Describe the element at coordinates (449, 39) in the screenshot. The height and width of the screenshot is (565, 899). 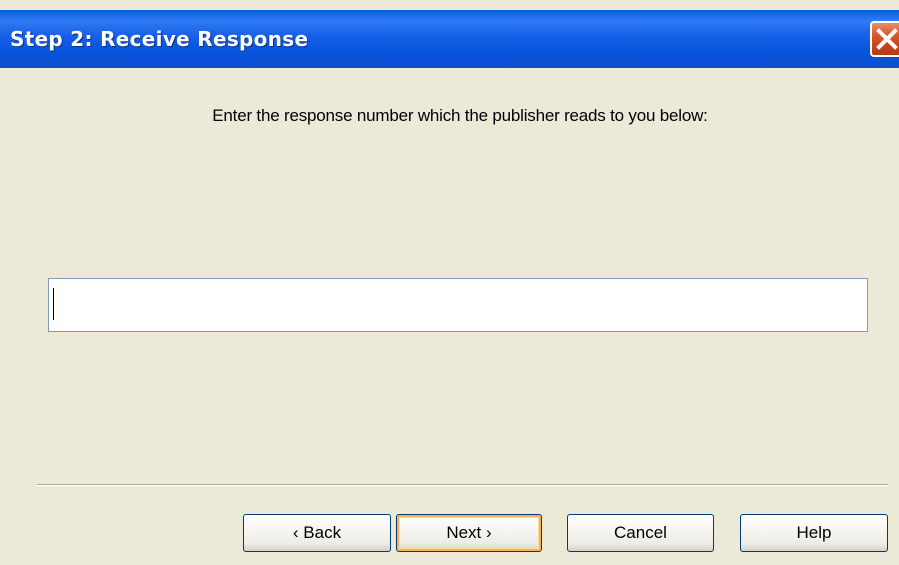
I see `title-bar: Step 2: Receive Response` at that location.